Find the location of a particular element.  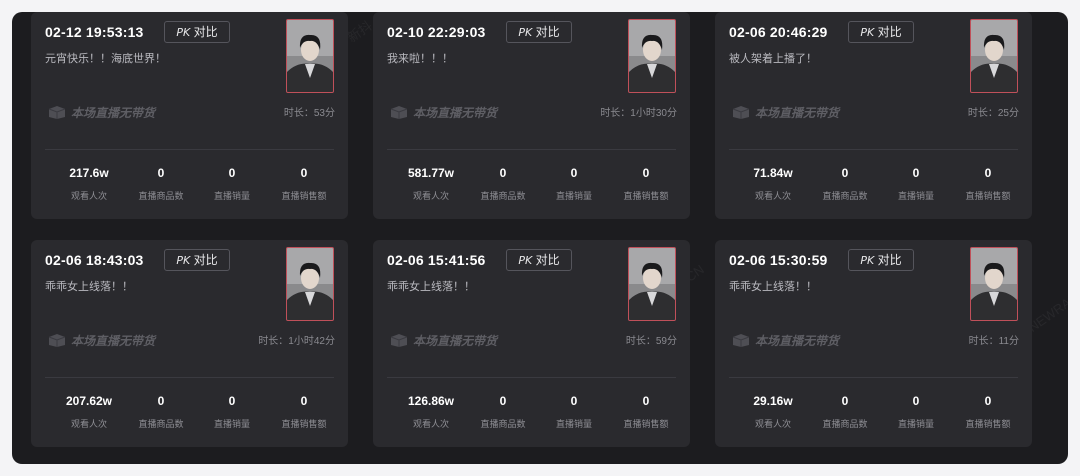

live-start-time: 02-10 22:29:03 is located at coordinates (436, 32).